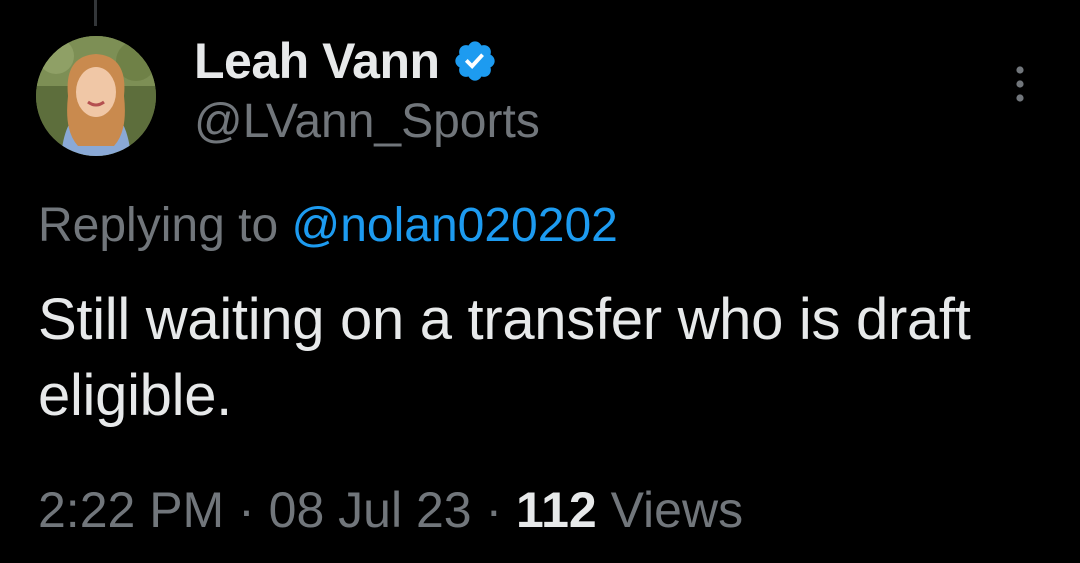 This screenshot has height=563, width=1080. What do you see at coordinates (370, 510) in the screenshot?
I see `tweet-date: 08 Jul 23` at bounding box center [370, 510].